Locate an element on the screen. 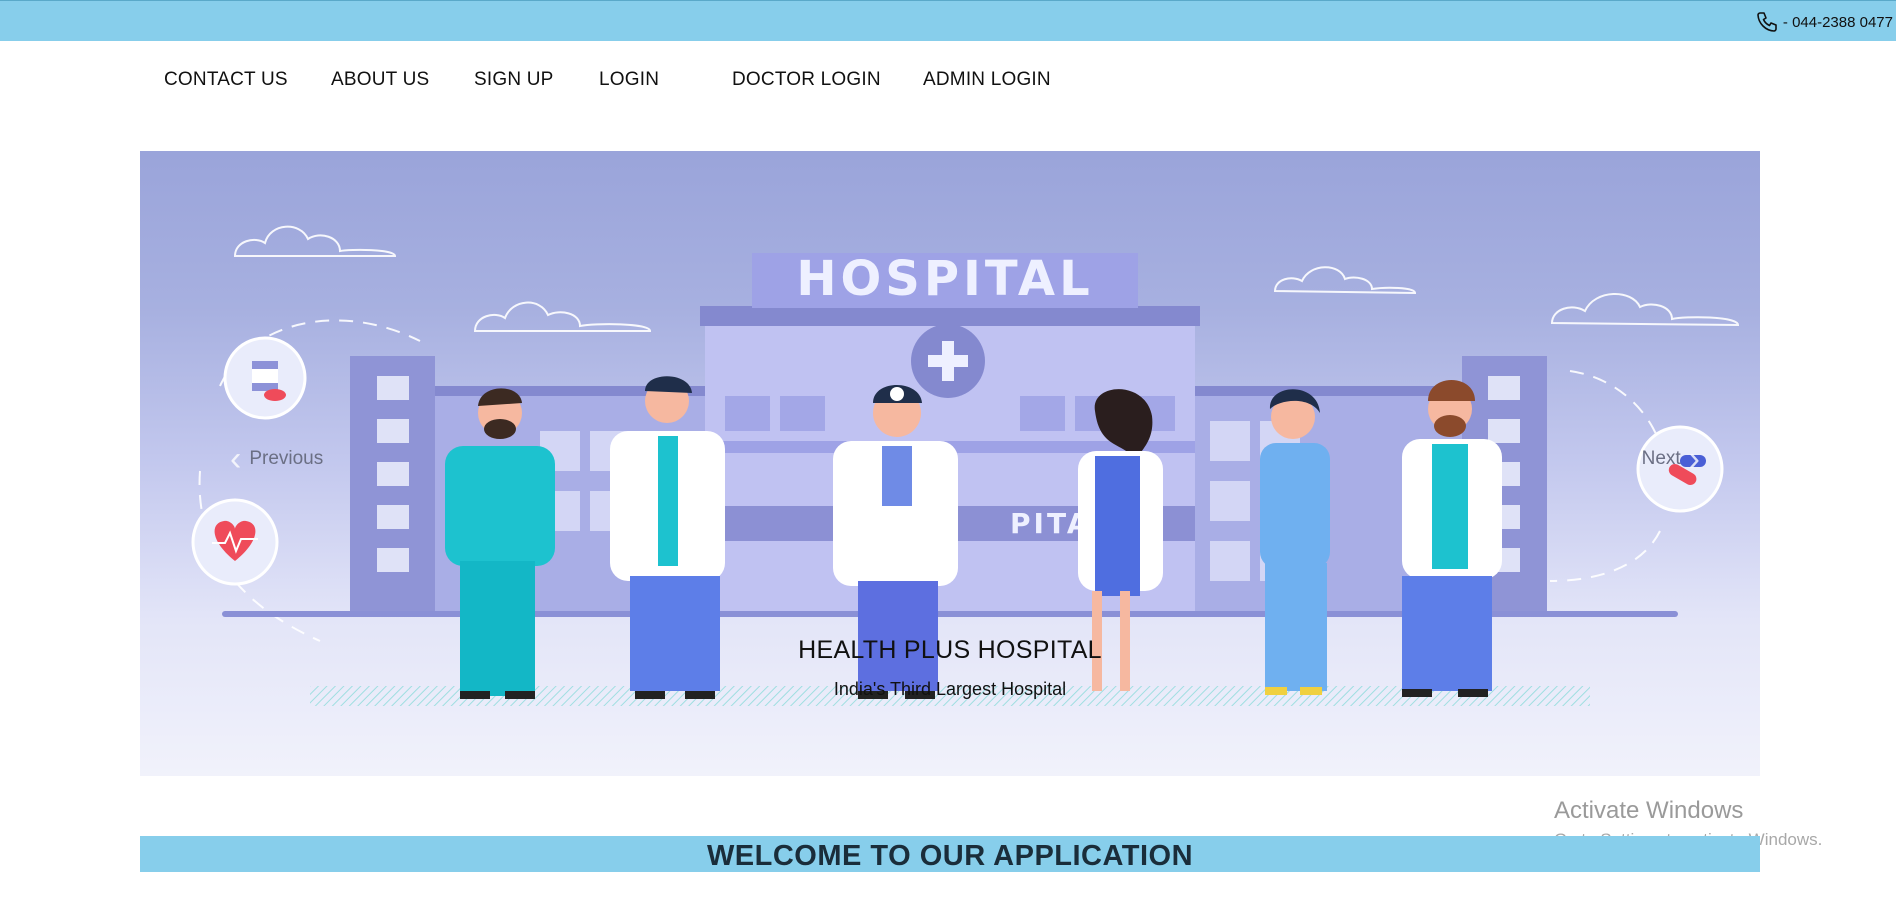 Image resolution: width=1896 pixels, height=901 pixels. welcome-banner: WELCOME TO OUR APPLICATION is located at coordinates (950, 854).